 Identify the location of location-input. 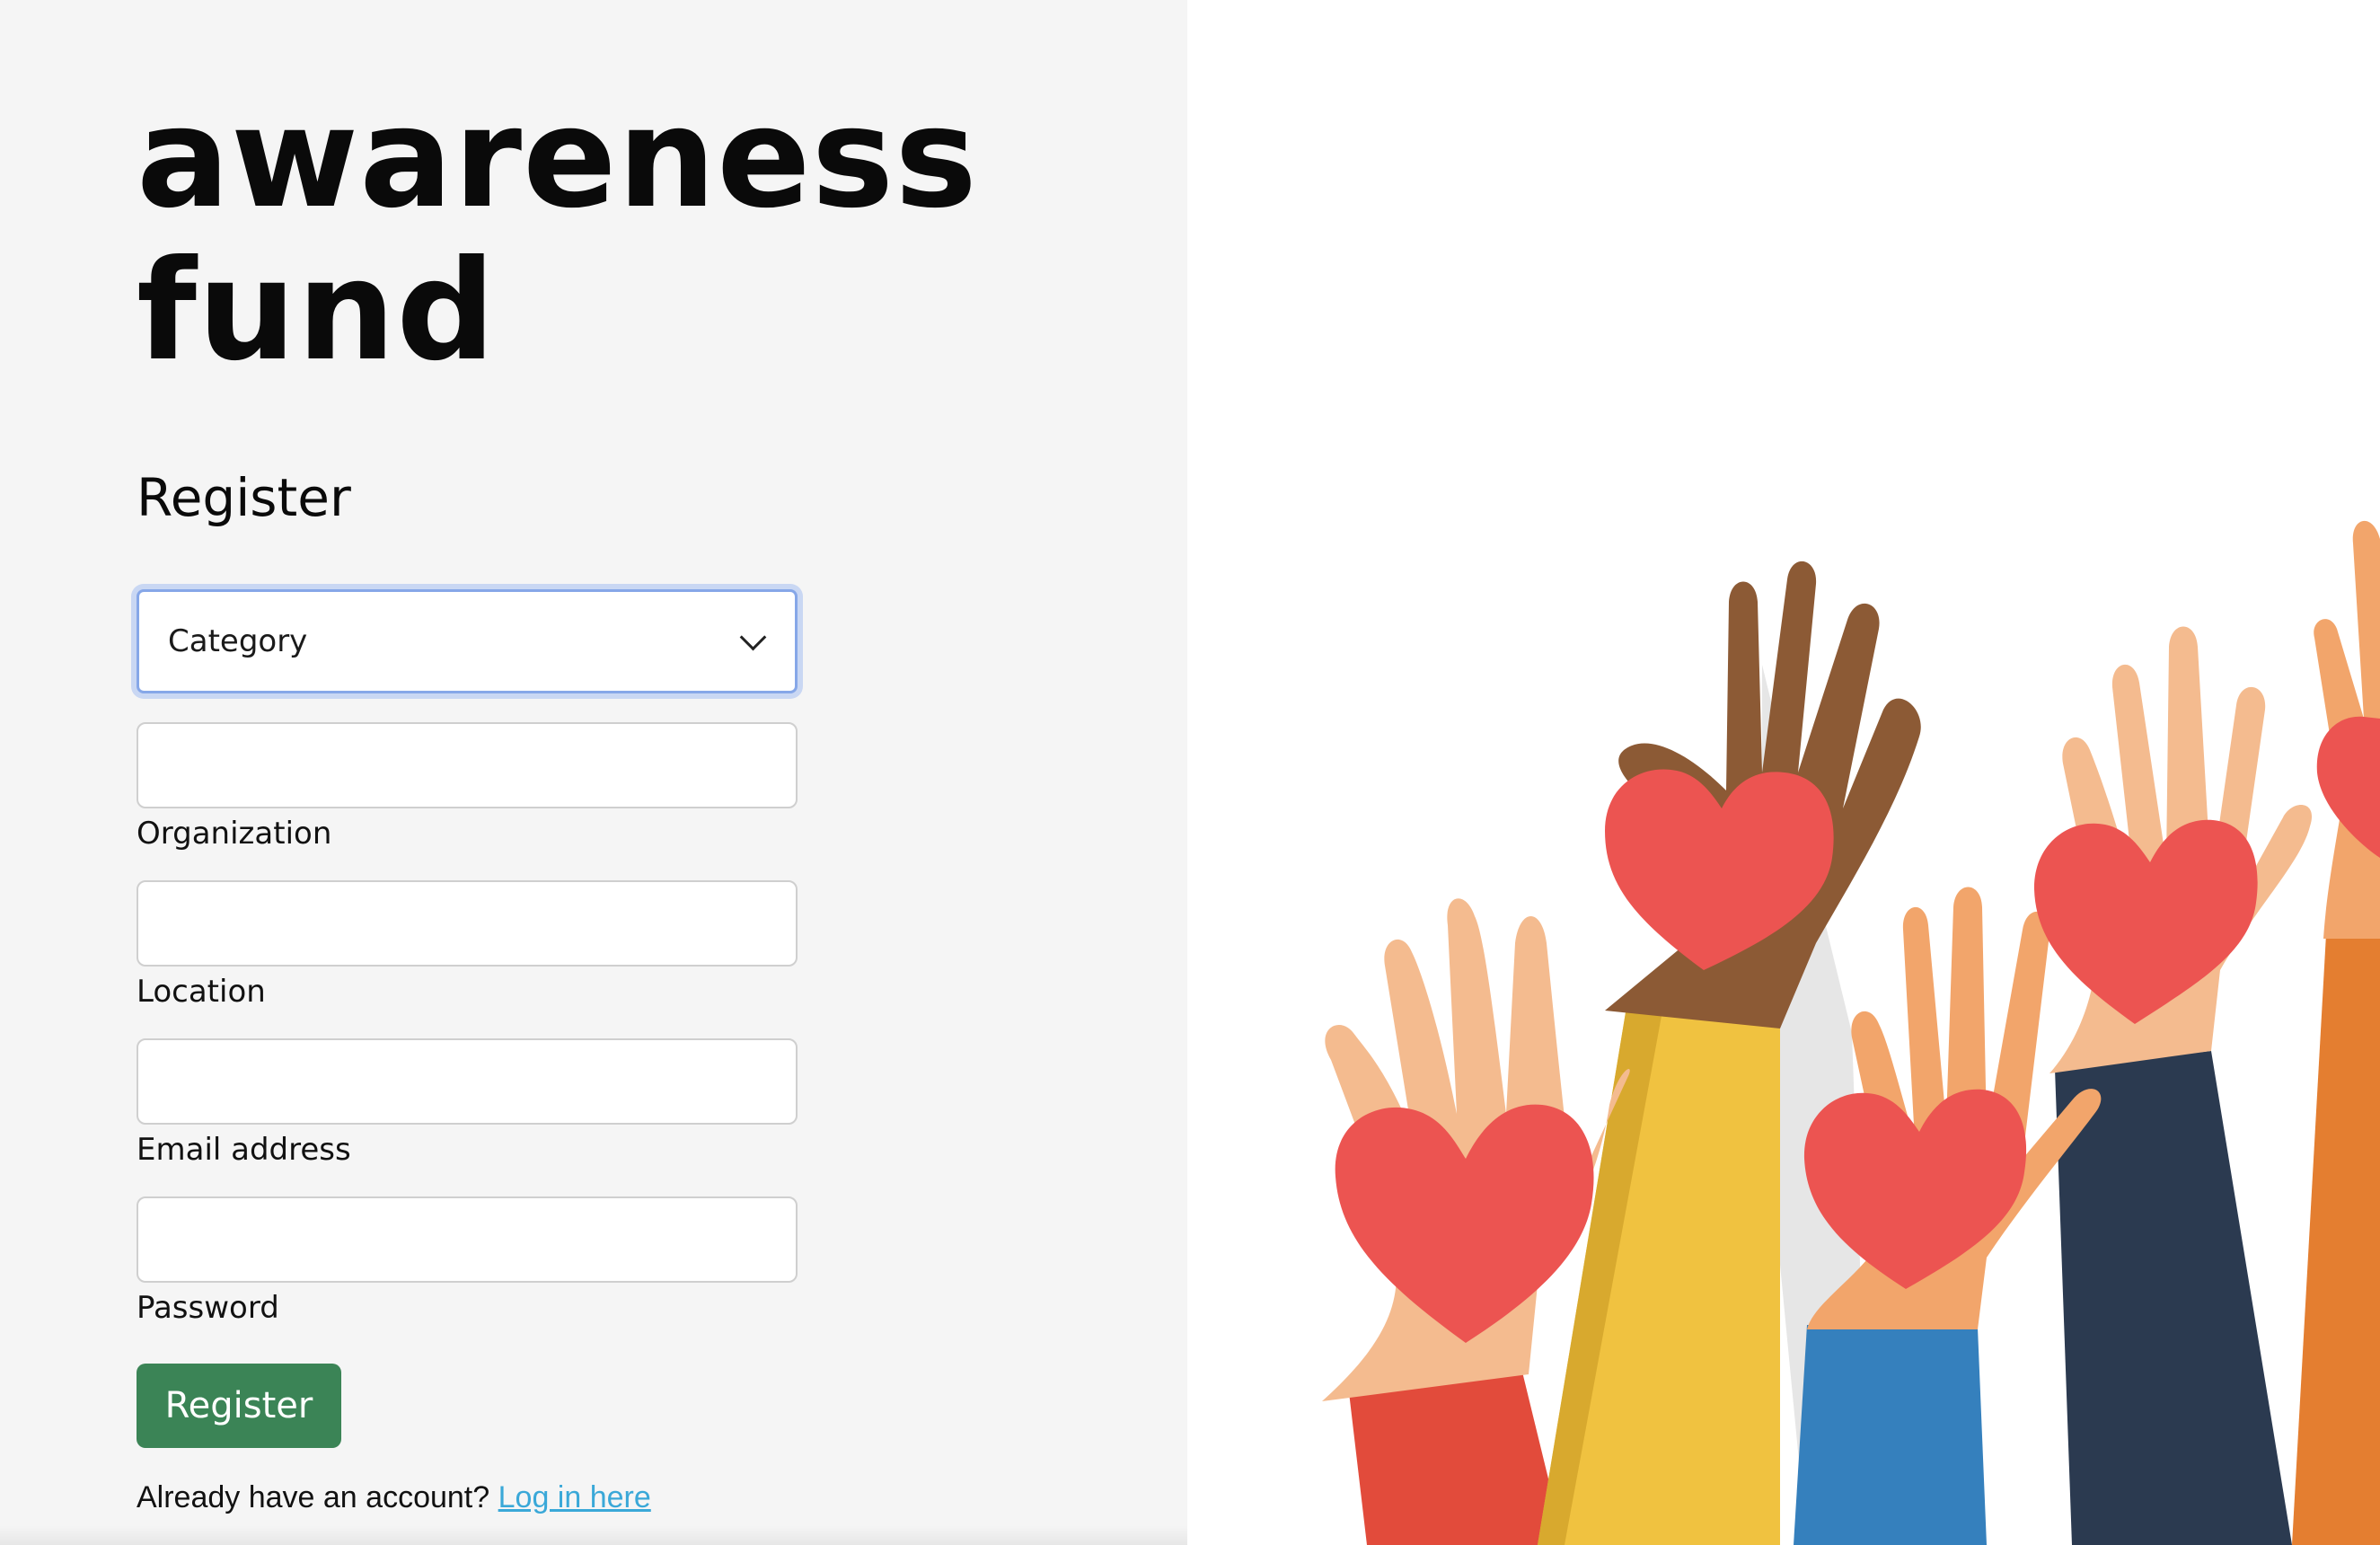
(468, 924).